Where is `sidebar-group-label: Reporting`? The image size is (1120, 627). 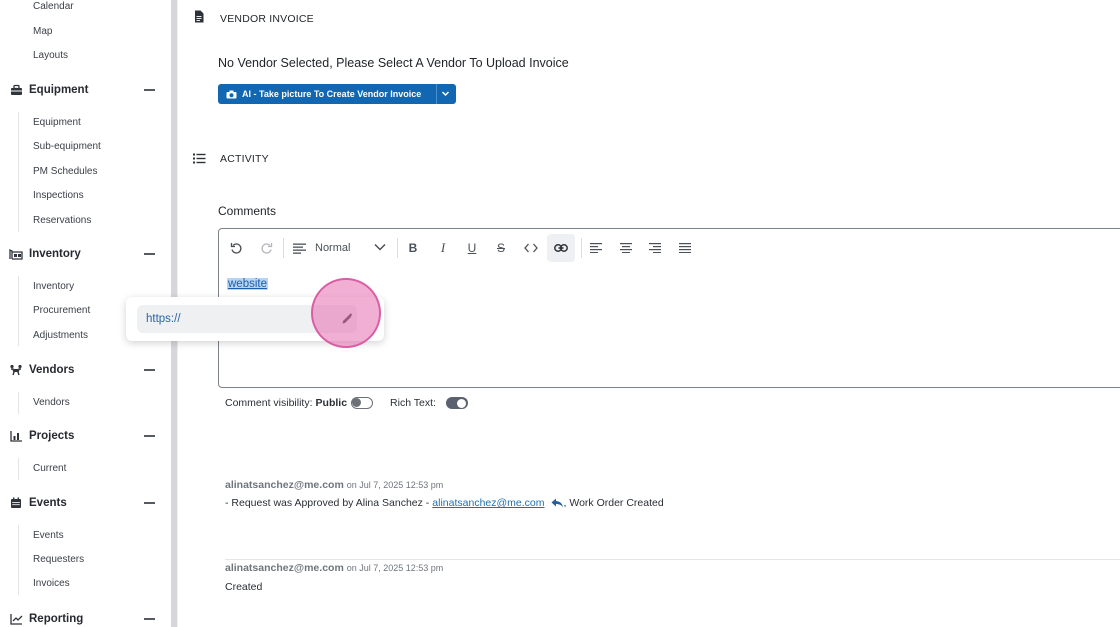
sidebar-group-label: Reporting is located at coordinates (56, 619).